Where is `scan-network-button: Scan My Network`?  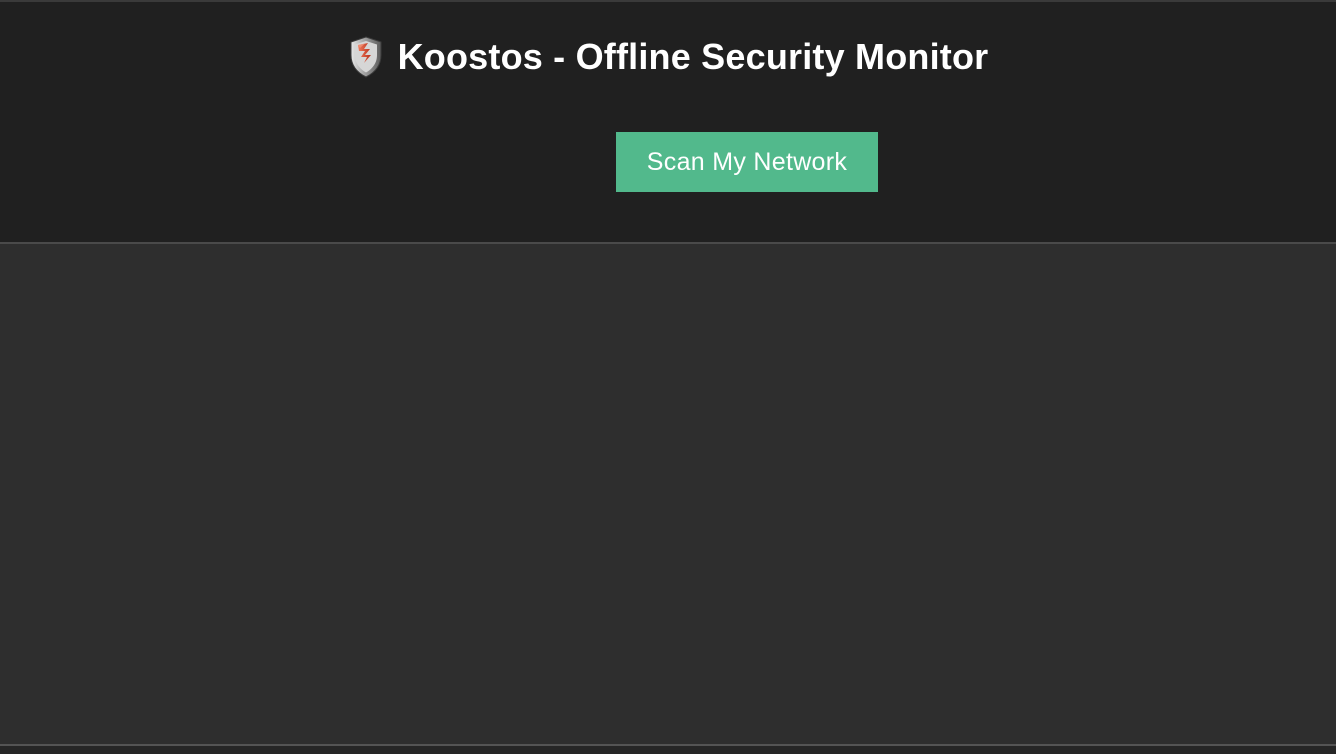 scan-network-button: Scan My Network is located at coordinates (747, 162).